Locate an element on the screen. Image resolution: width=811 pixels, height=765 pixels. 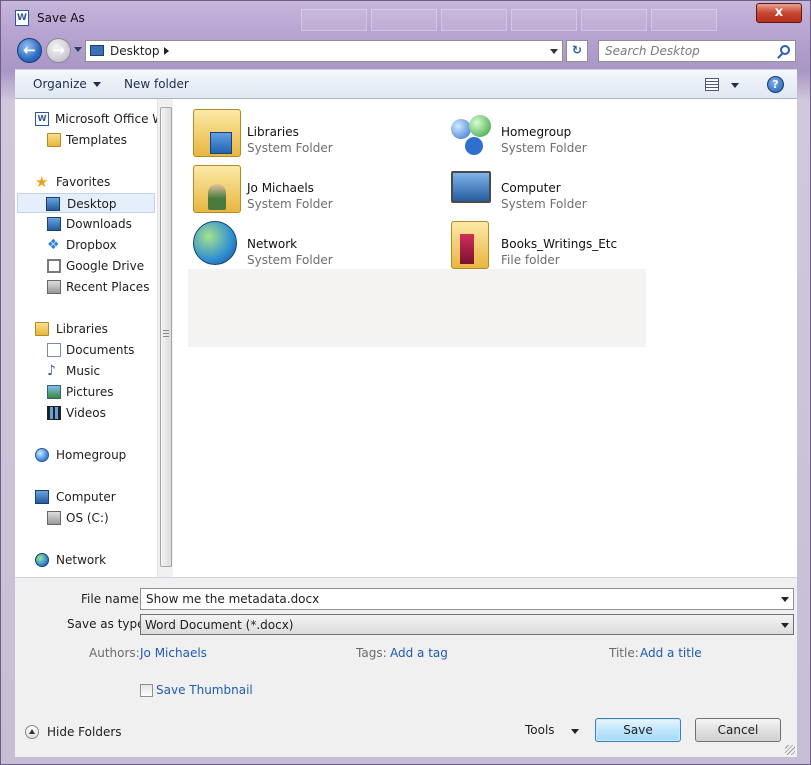
nav-item-google-drive: Google Drive is located at coordinates (86, 266).